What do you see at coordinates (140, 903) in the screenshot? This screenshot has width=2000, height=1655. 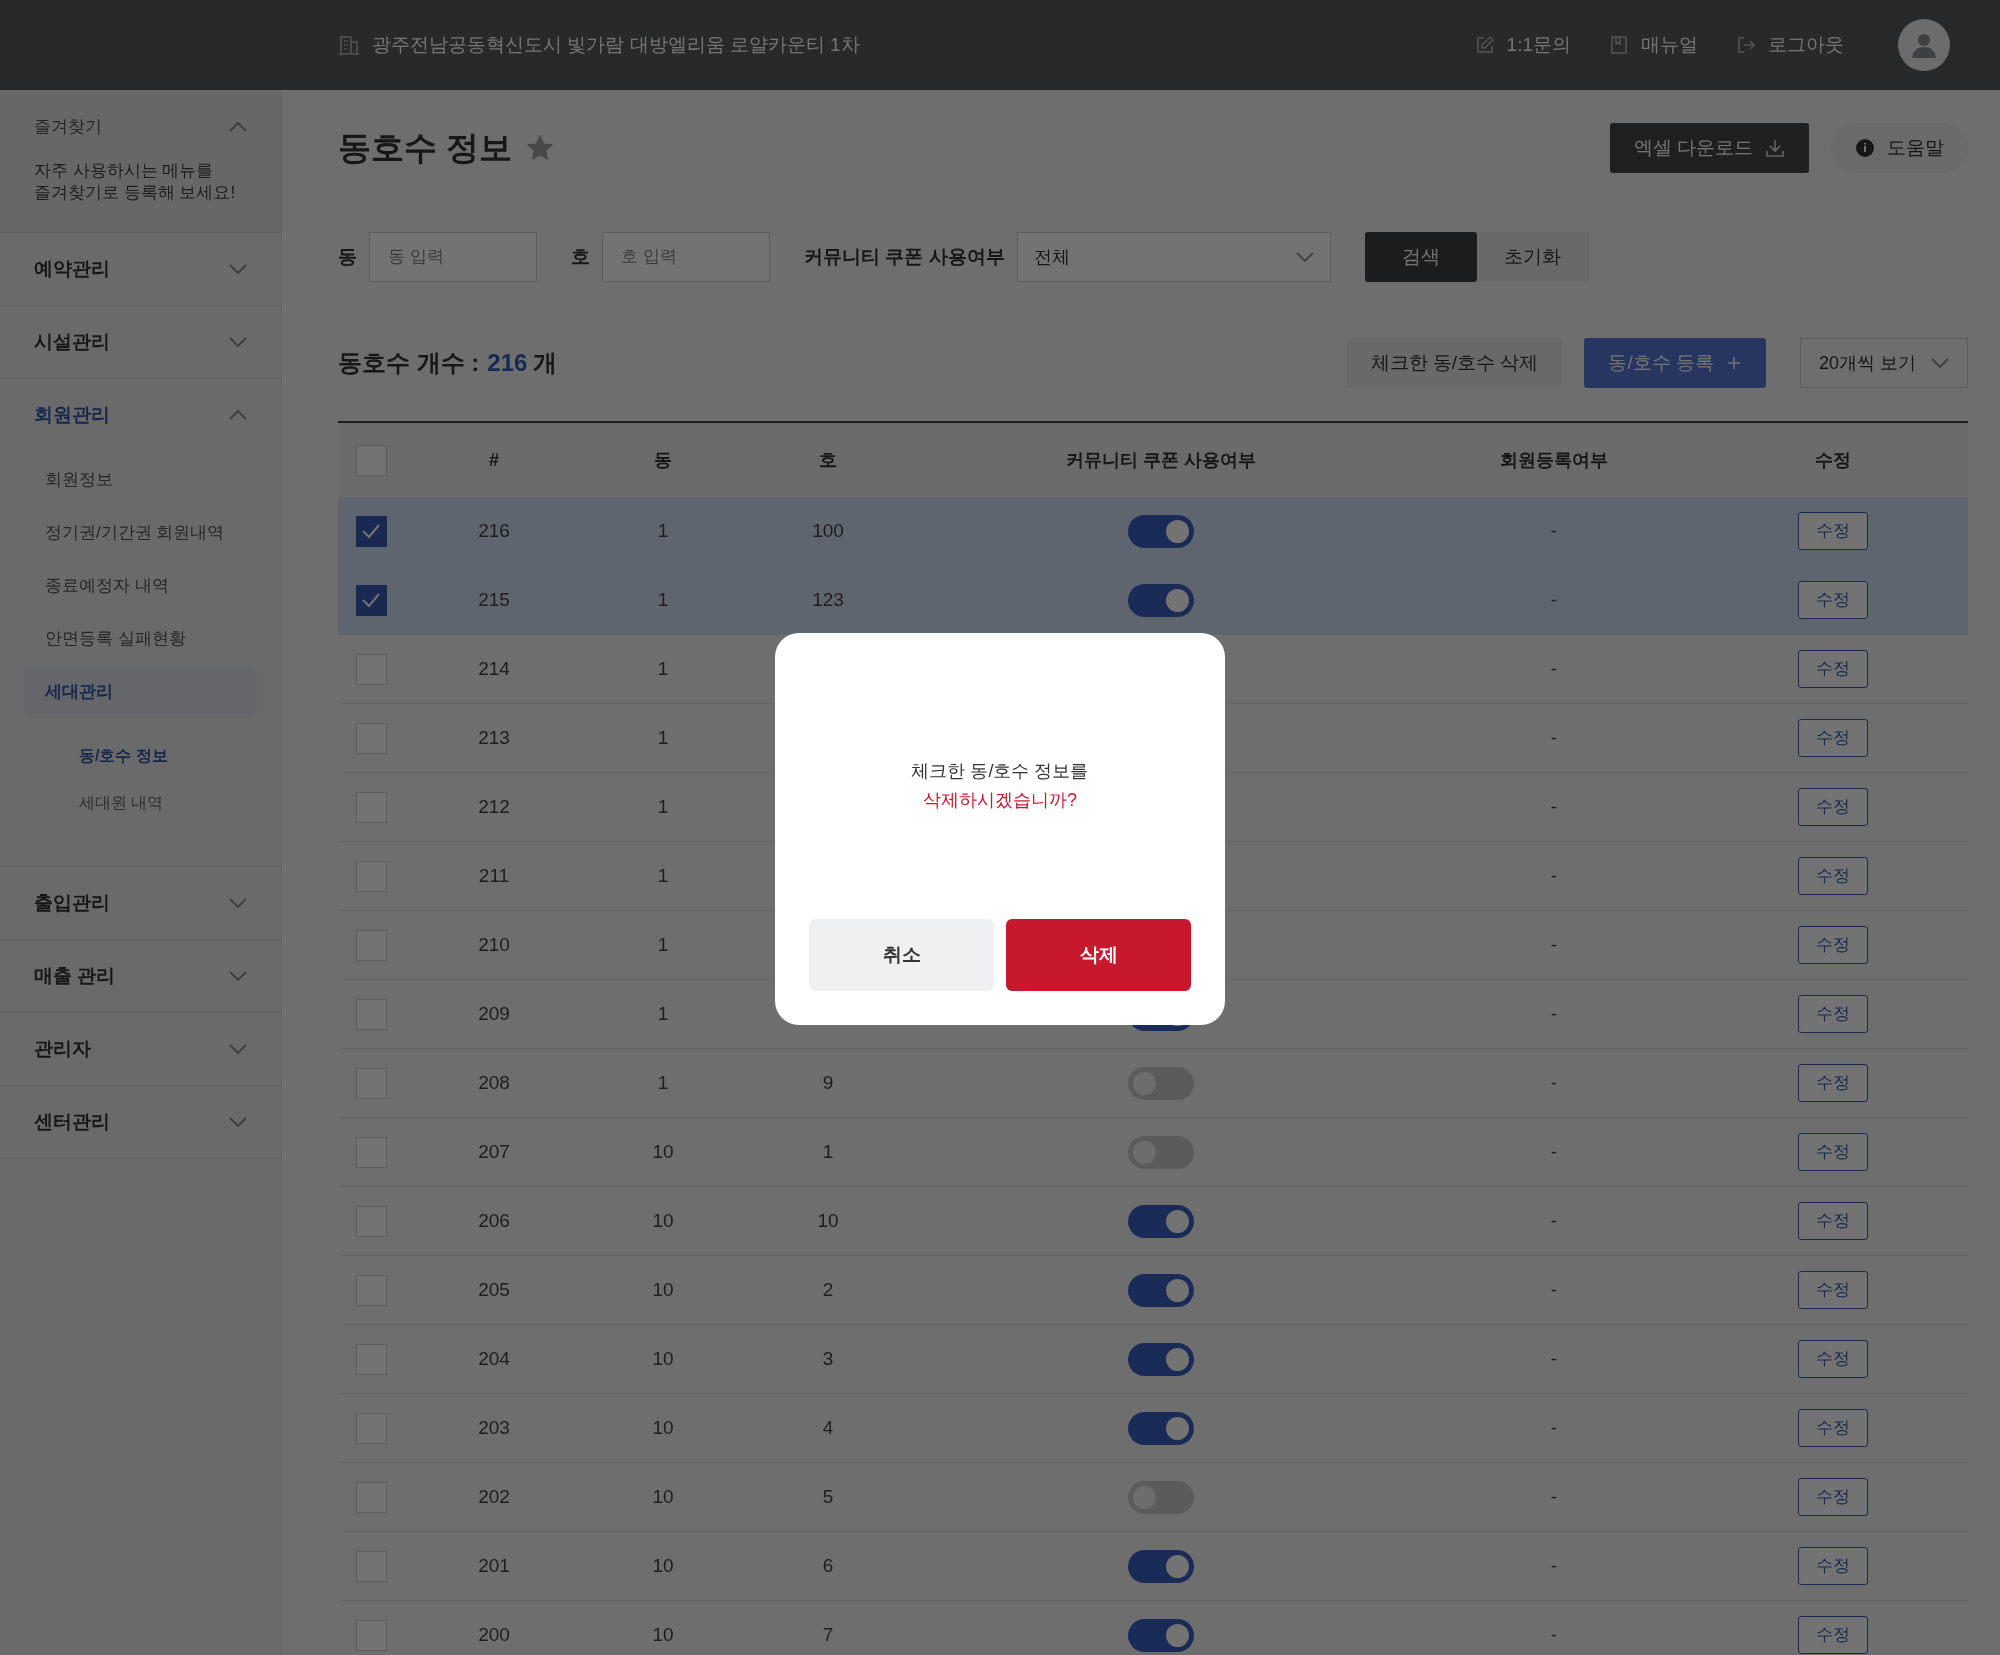 I see `menu-item: 출입관리` at bounding box center [140, 903].